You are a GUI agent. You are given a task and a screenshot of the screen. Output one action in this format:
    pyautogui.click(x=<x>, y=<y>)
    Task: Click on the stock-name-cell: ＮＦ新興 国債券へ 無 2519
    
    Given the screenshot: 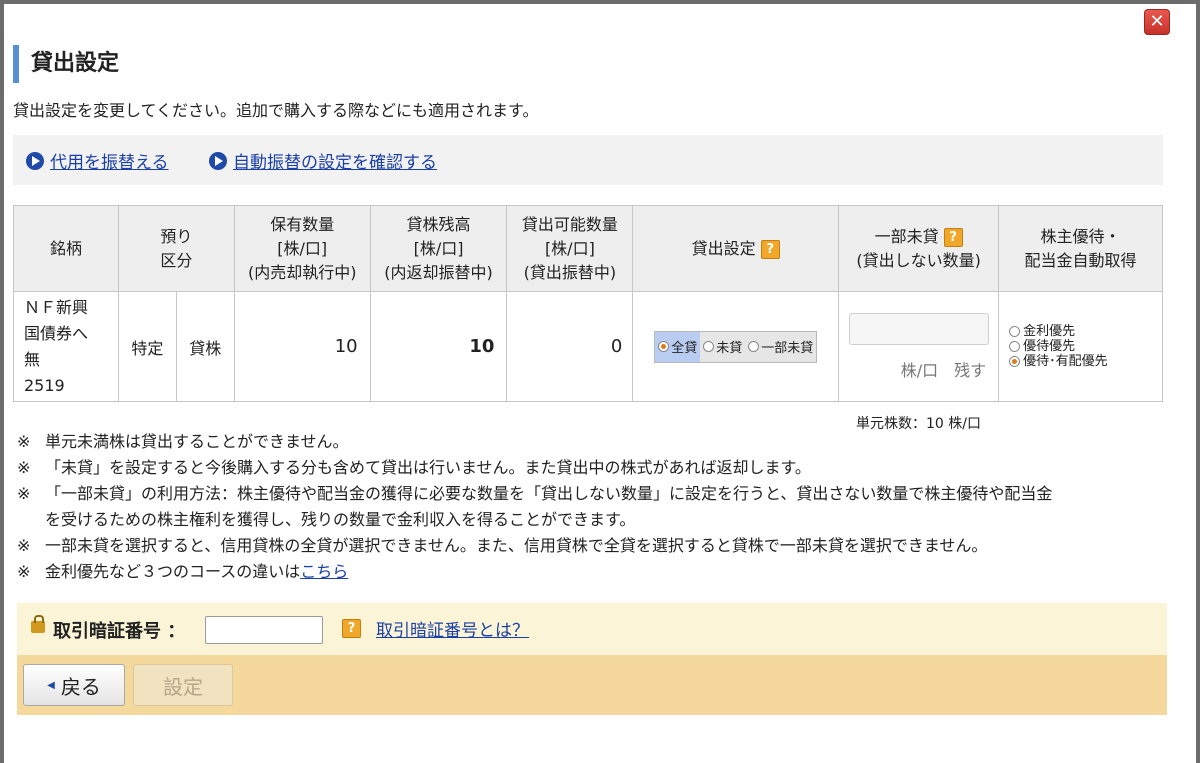 What is the action you would take?
    pyautogui.click(x=66, y=346)
    